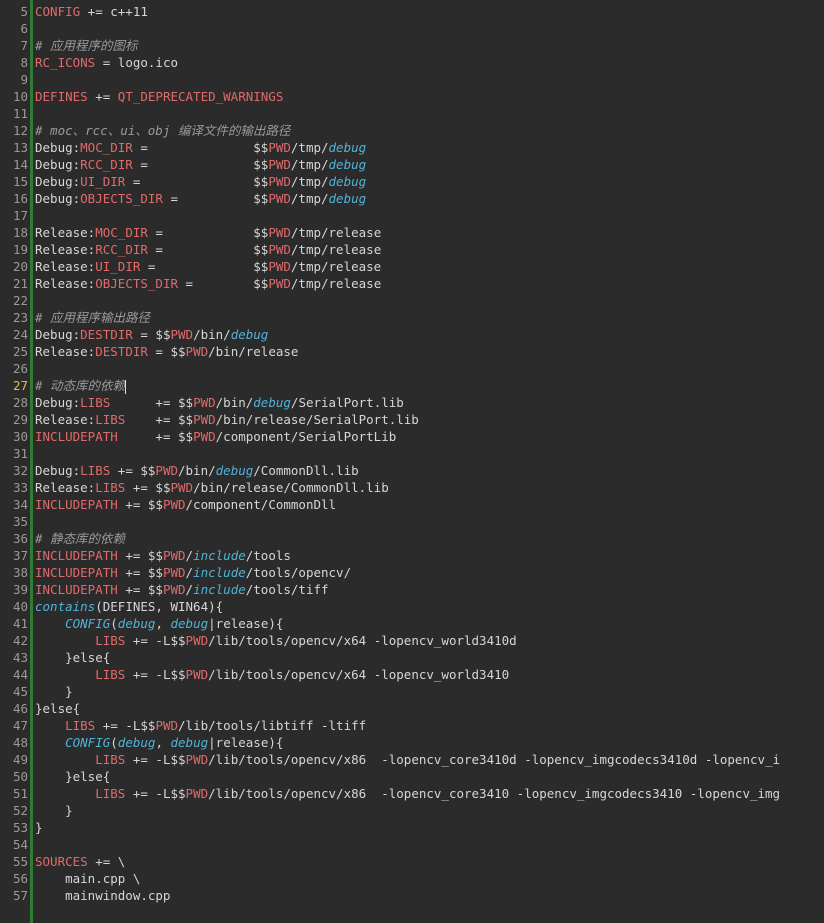 Image resolution: width=824 pixels, height=923 pixels. What do you see at coordinates (412, 164) in the screenshot?
I see `code-line: 14 Debug:RCC_DIR = $$PWD/tmp/debug` at bounding box center [412, 164].